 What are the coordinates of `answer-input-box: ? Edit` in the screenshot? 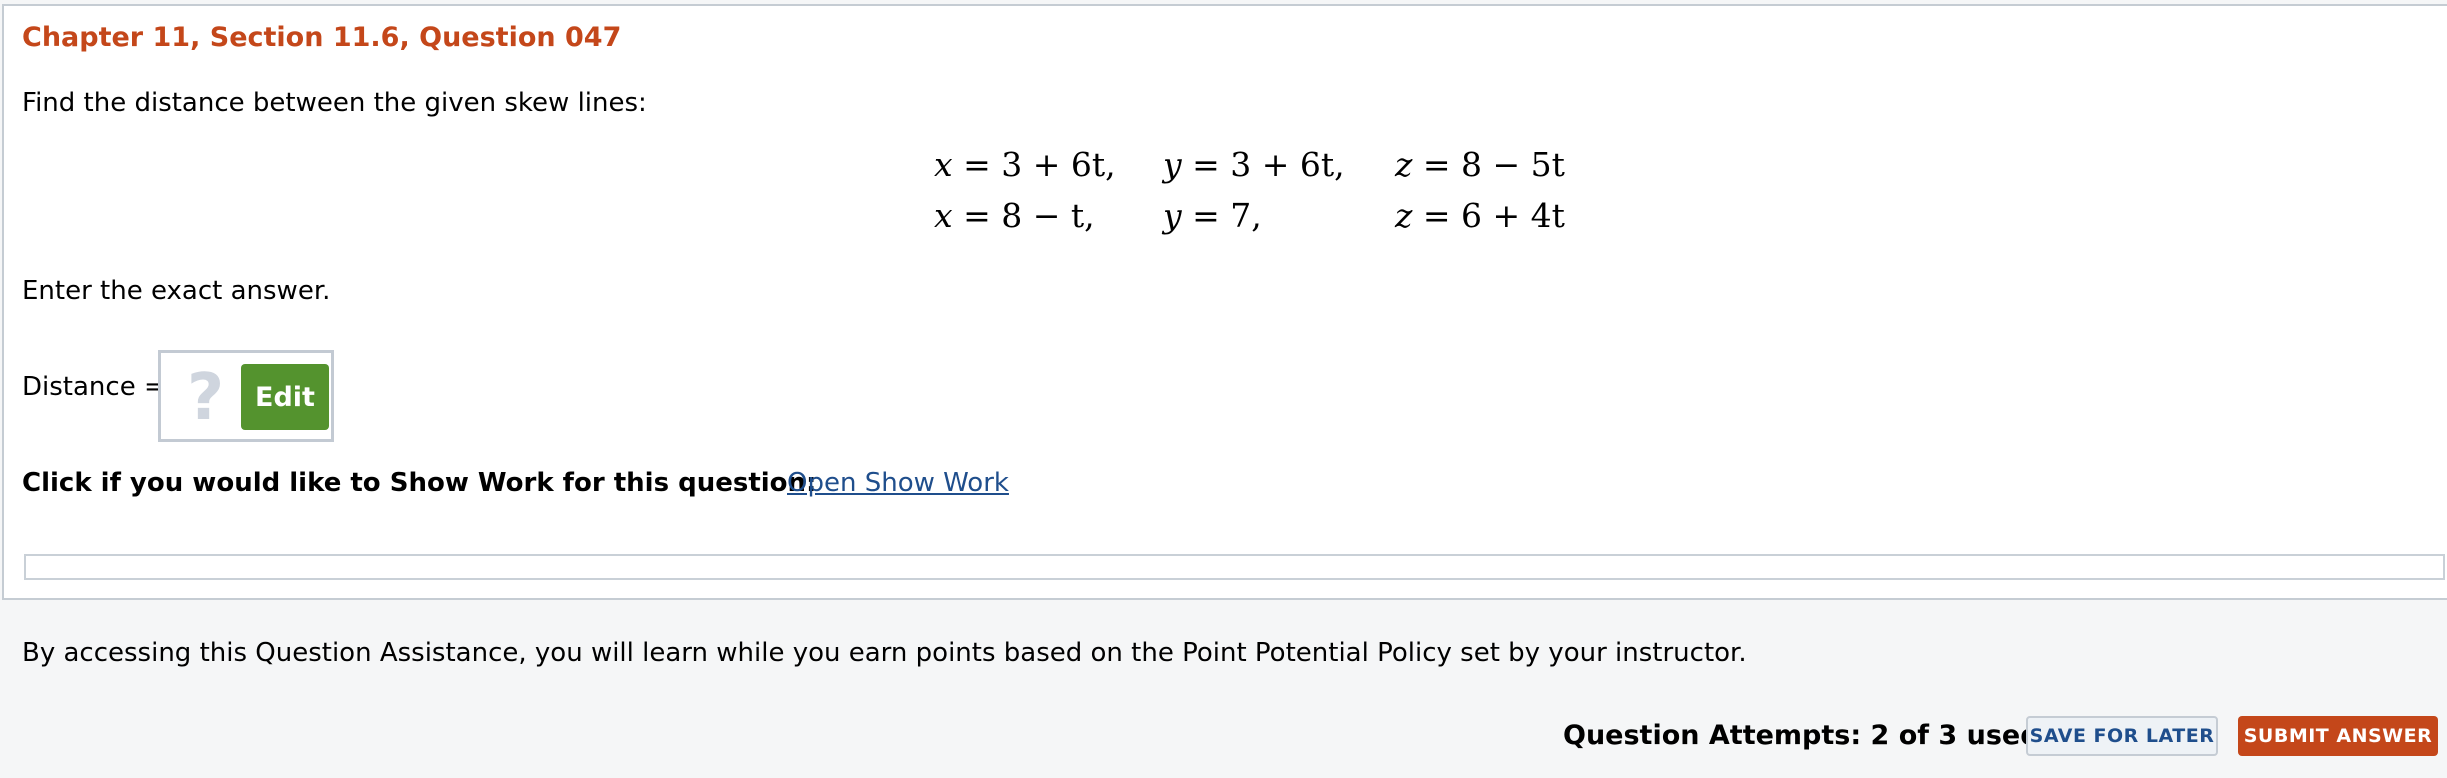 It's located at (246, 396).